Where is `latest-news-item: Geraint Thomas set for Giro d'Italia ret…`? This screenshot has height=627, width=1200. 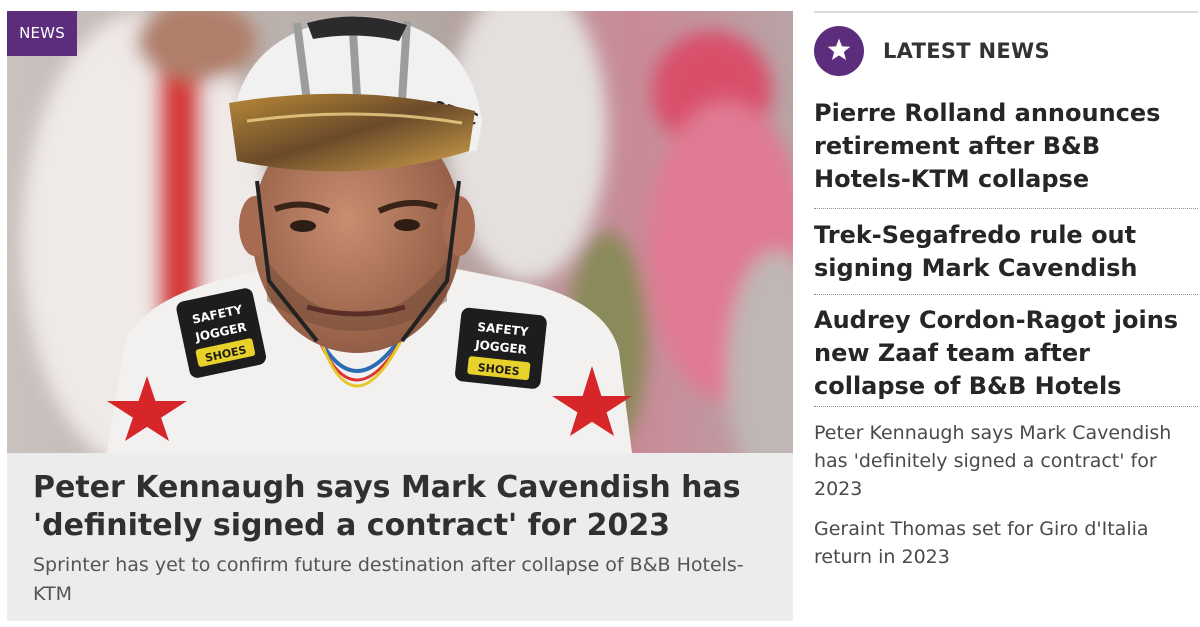 latest-news-item: Geraint Thomas set for Giro d'Italia ret… is located at coordinates (1006, 543).